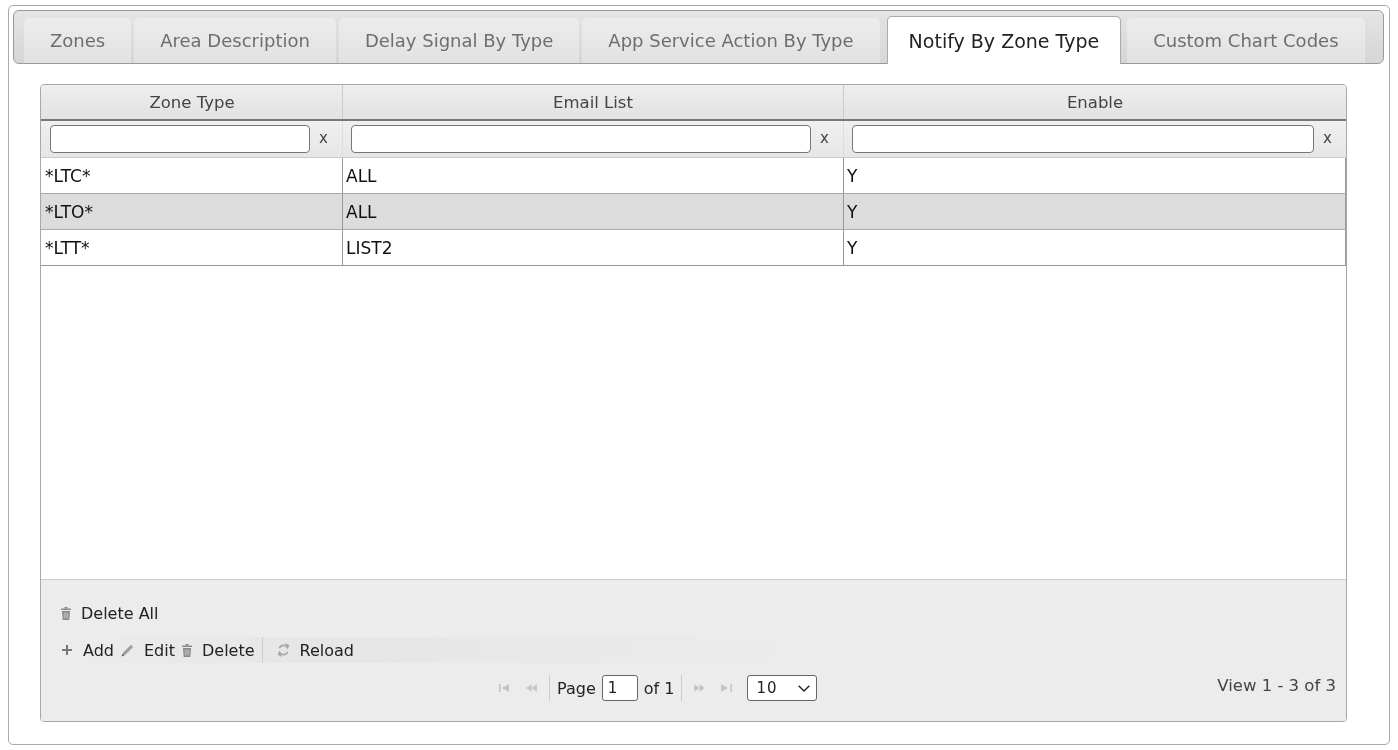  I want to click on page-number-field: 1, so click(619, 688).